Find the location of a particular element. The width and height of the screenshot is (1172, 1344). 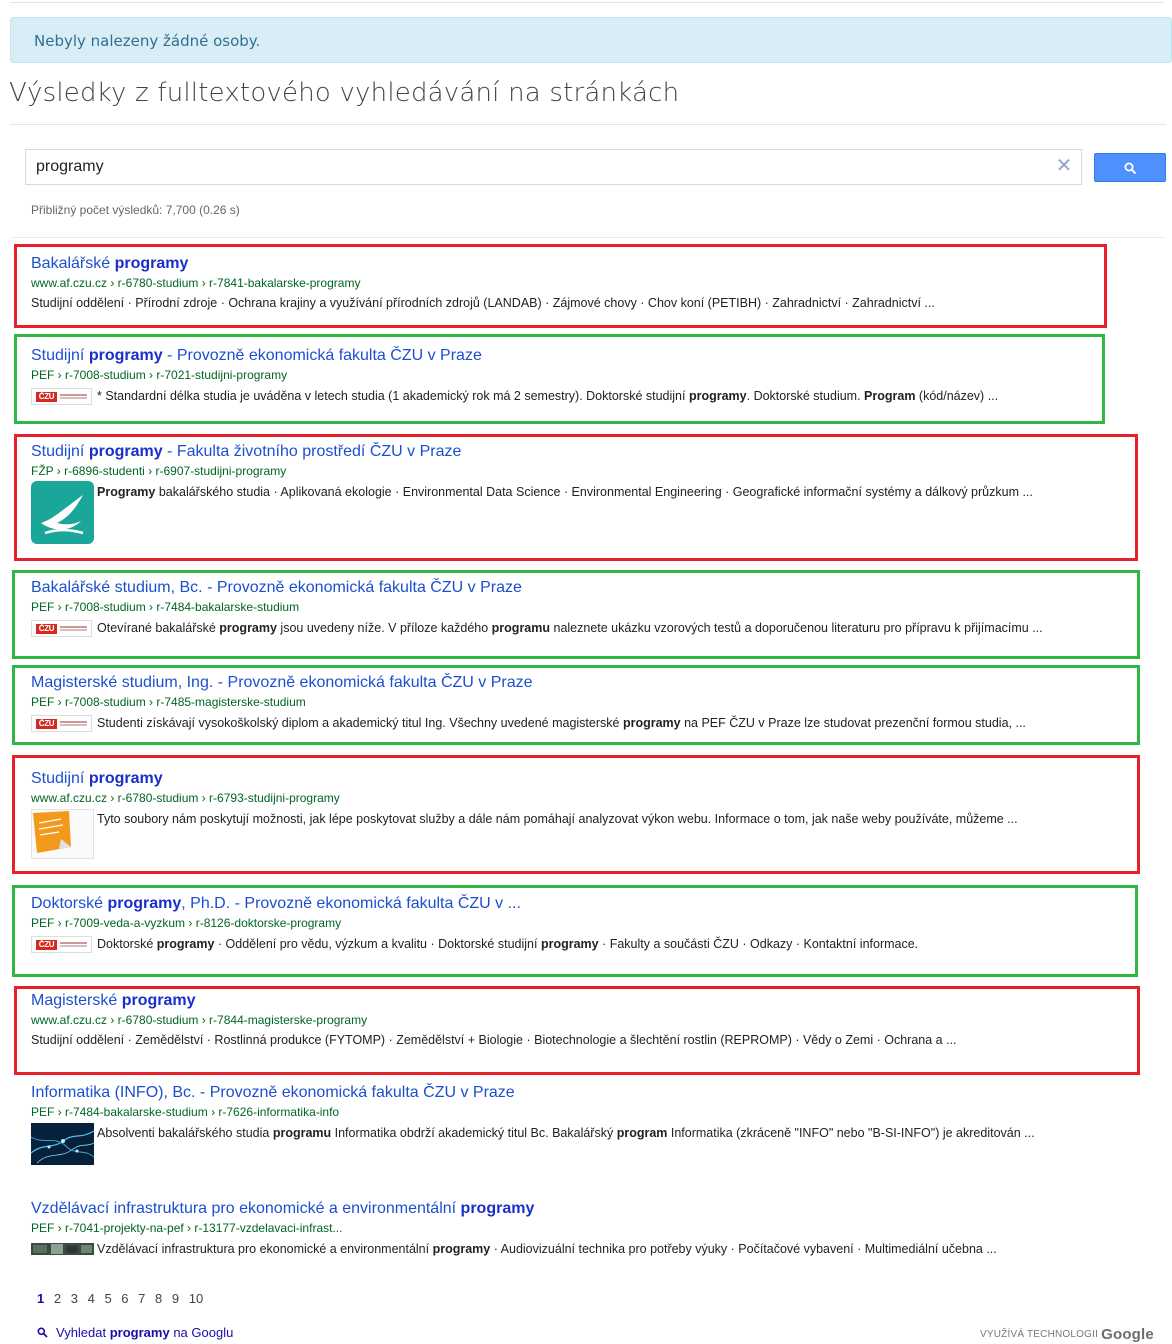

page-link: 8 is located at coordinates (158, 1298).